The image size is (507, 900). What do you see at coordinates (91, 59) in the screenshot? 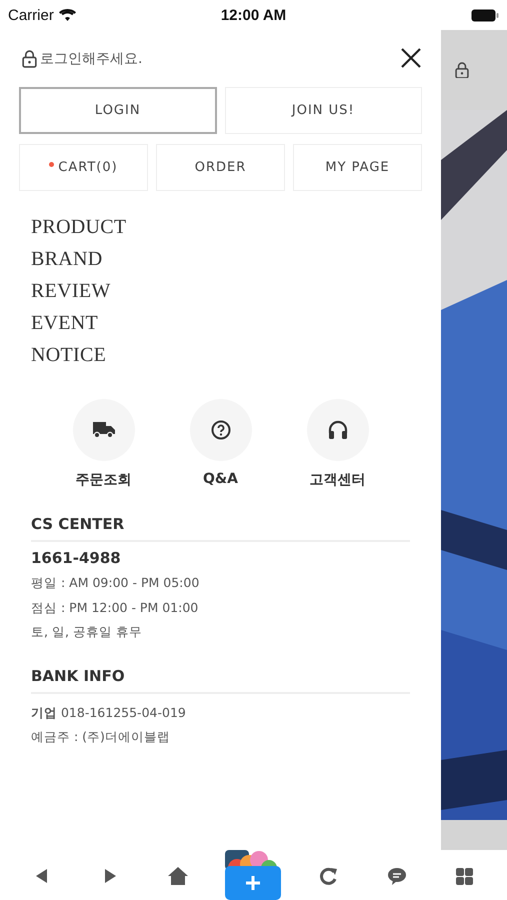
I see `login-prompt: 로그인해주세요.` at bounding box center [91, 59].